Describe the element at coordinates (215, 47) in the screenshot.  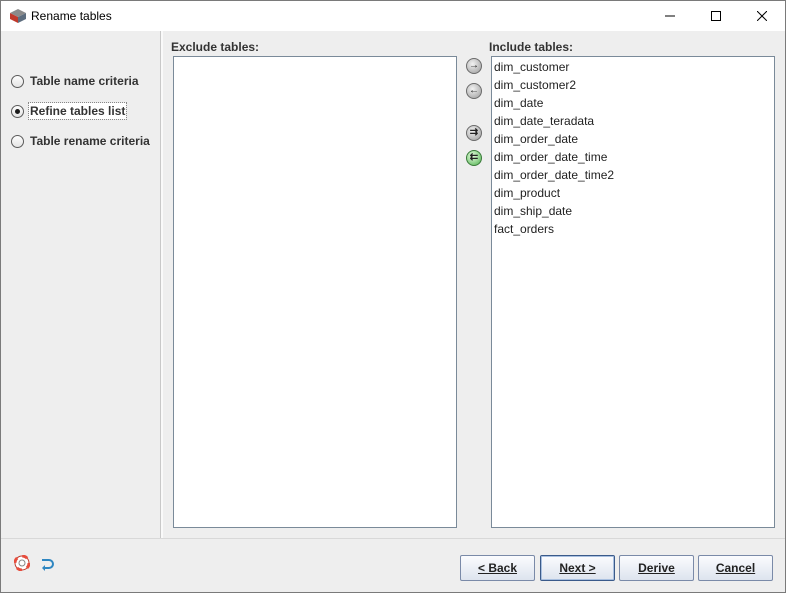
I see `exclude-tables-label: Exclude tables:` at that location.